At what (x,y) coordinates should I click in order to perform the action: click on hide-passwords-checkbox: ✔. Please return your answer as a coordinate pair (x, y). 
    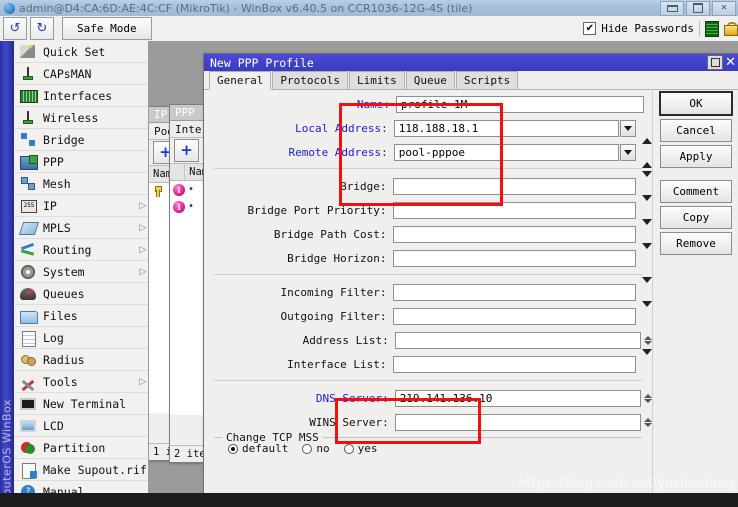
    Looking at the image, I should click on (590, 28).